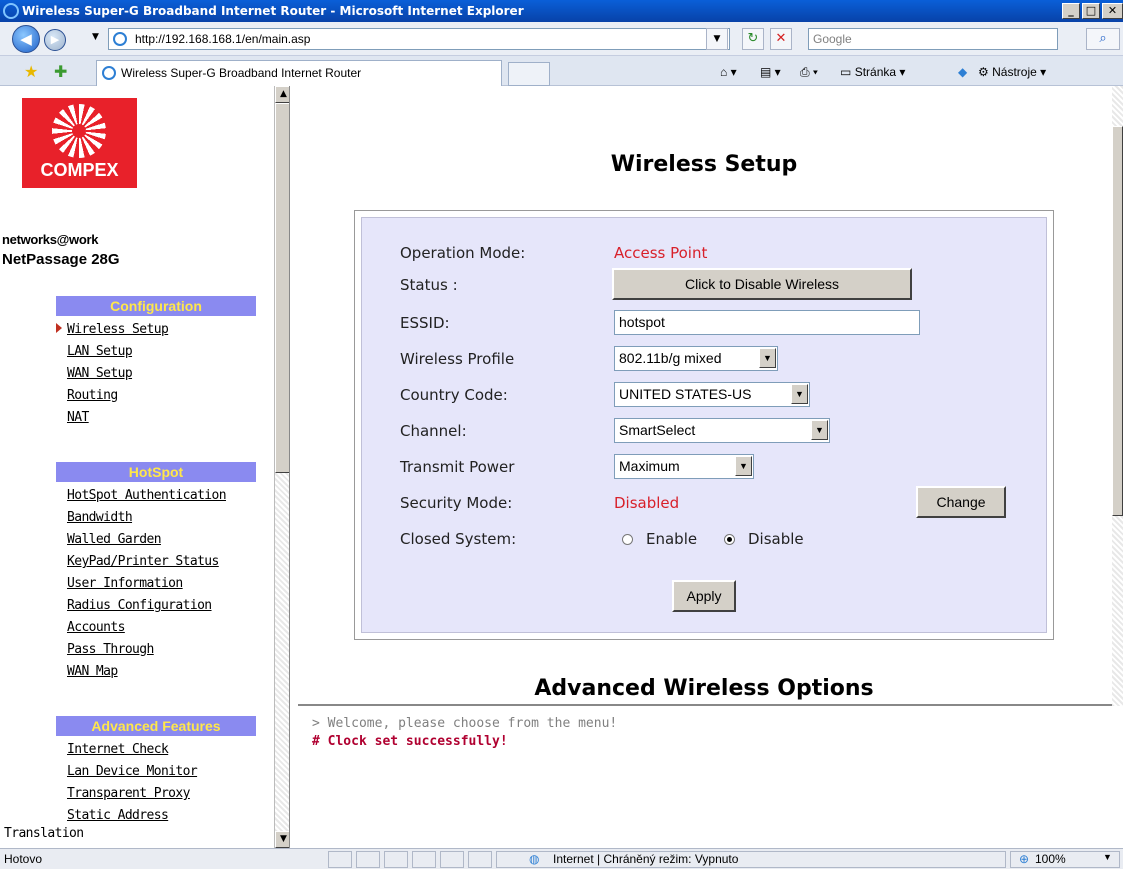 This screenshot has width=1123, height=869. I want to click on print-icon: ⎙ ▾, so click(809, 72).